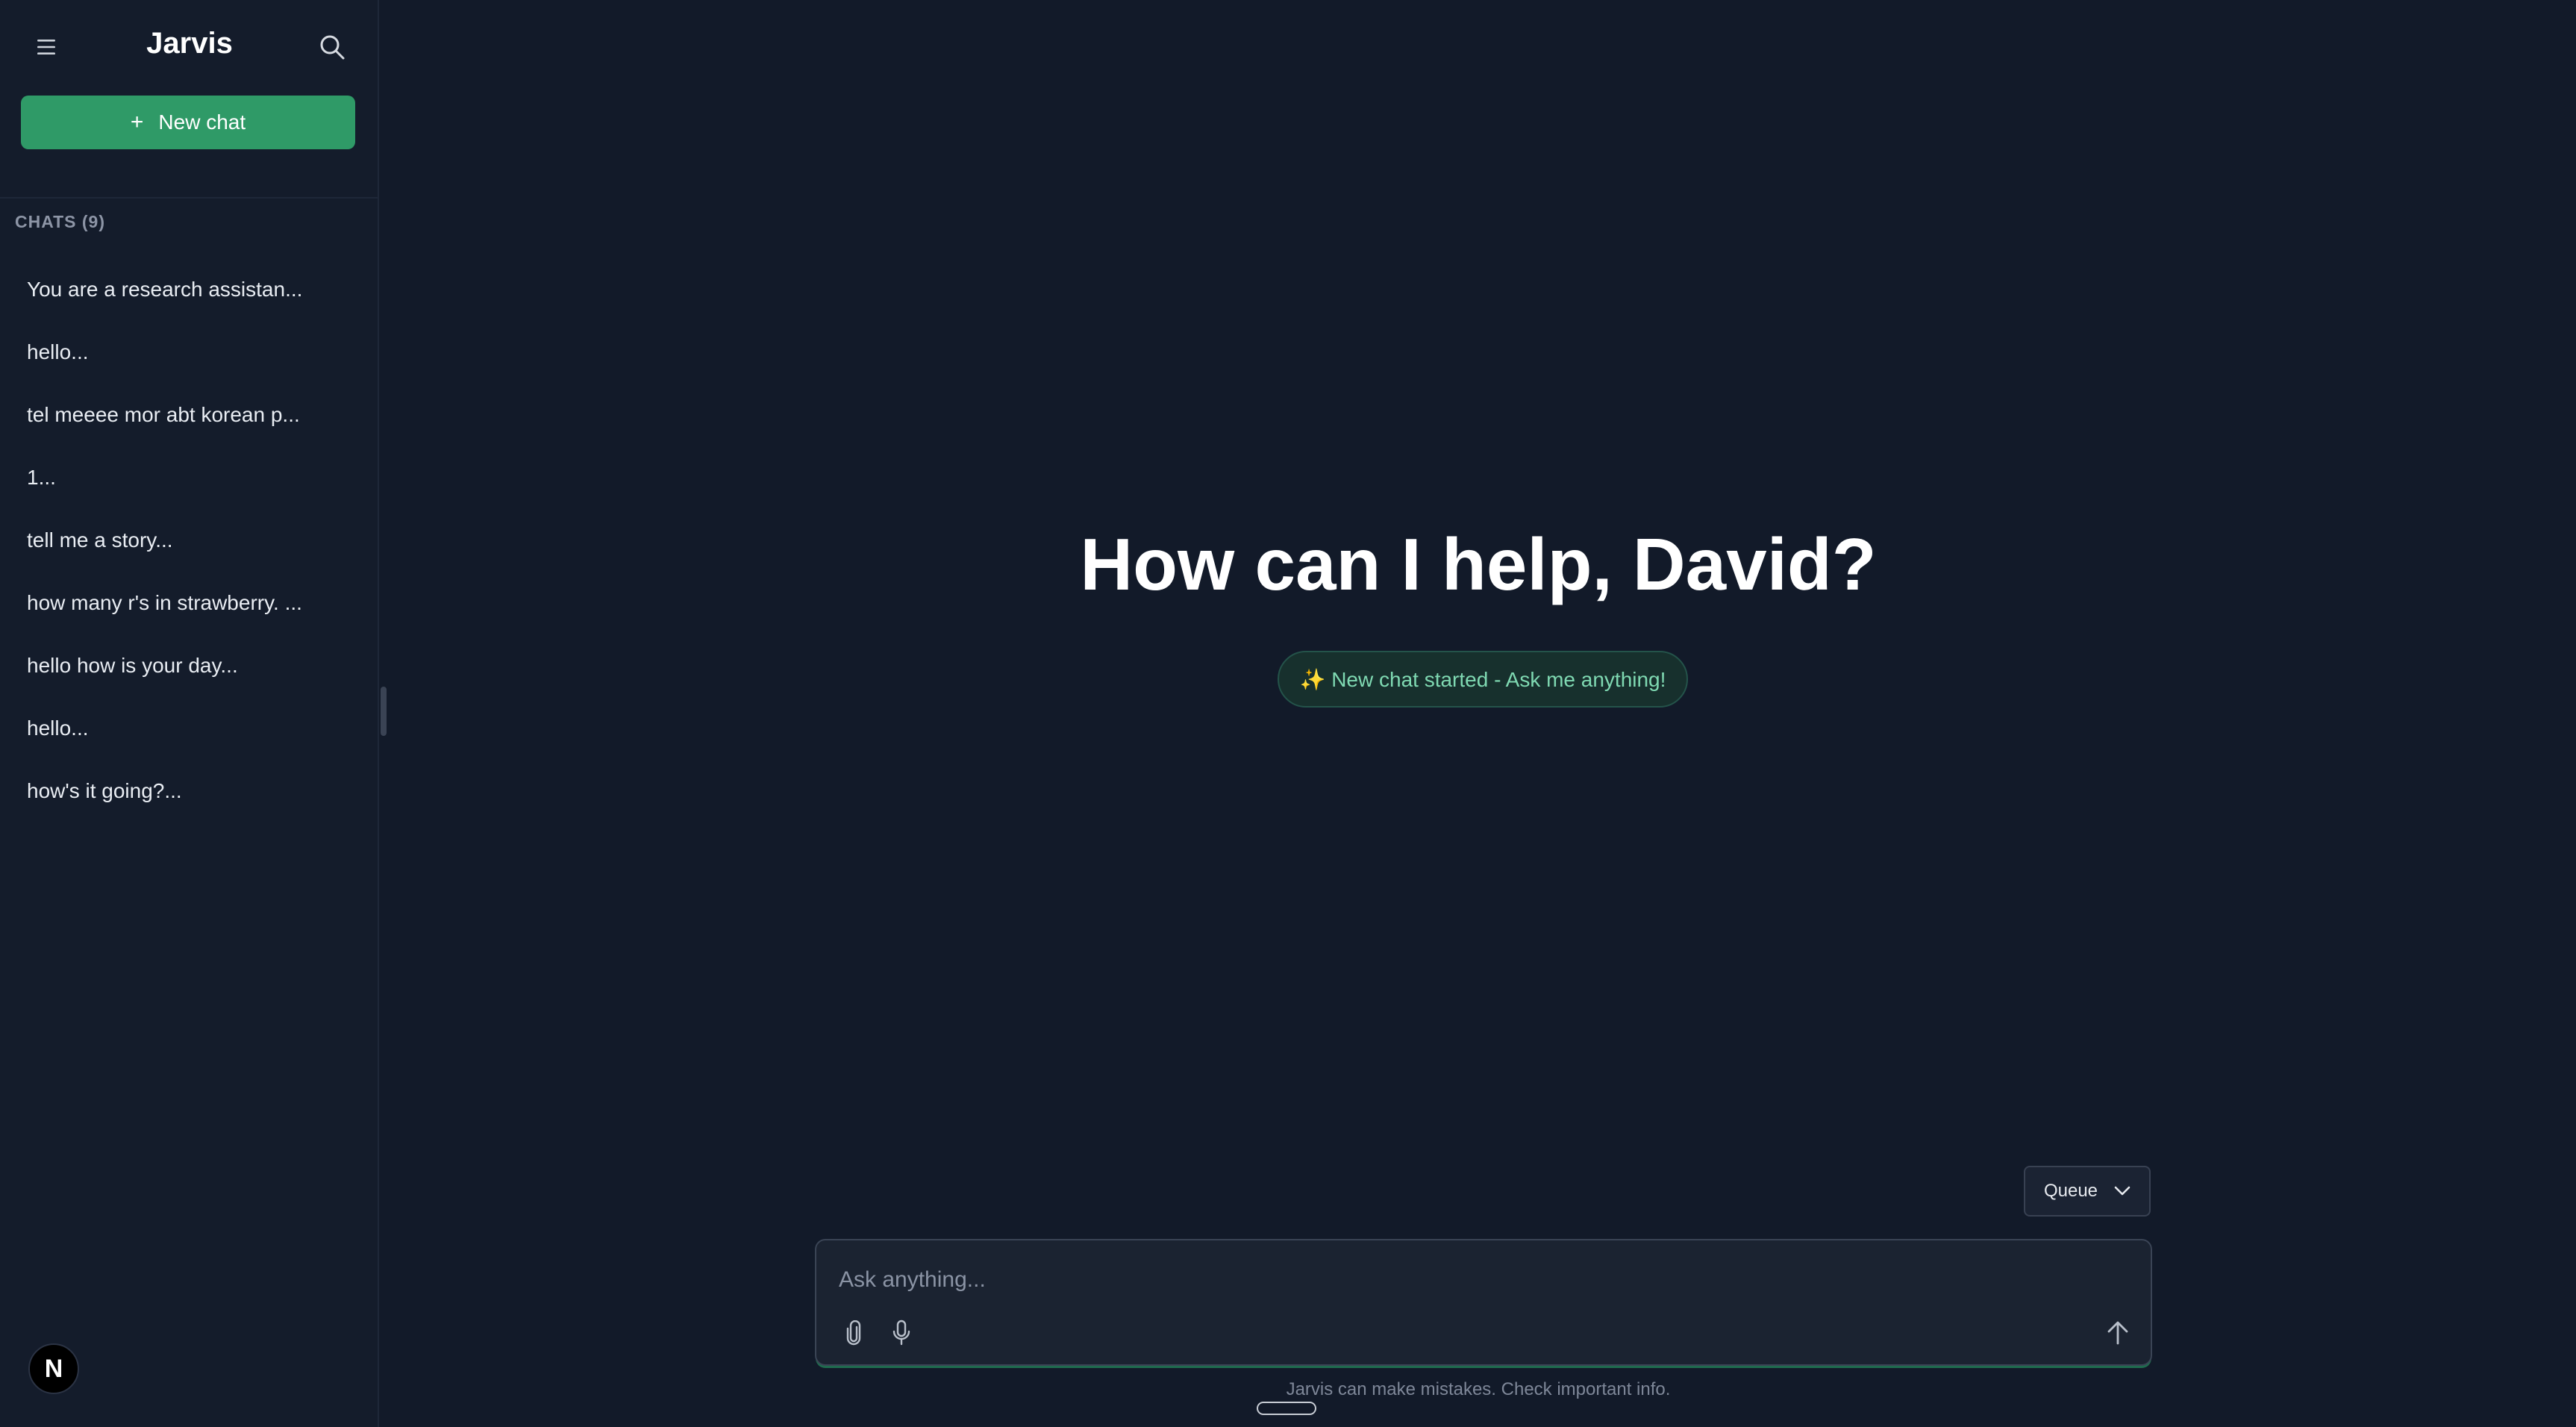 This screenshot has width=2576, height=1427. Describe the element at coordinates (137, 122) in the screenshot. I see `plus-icon: +` at that location.